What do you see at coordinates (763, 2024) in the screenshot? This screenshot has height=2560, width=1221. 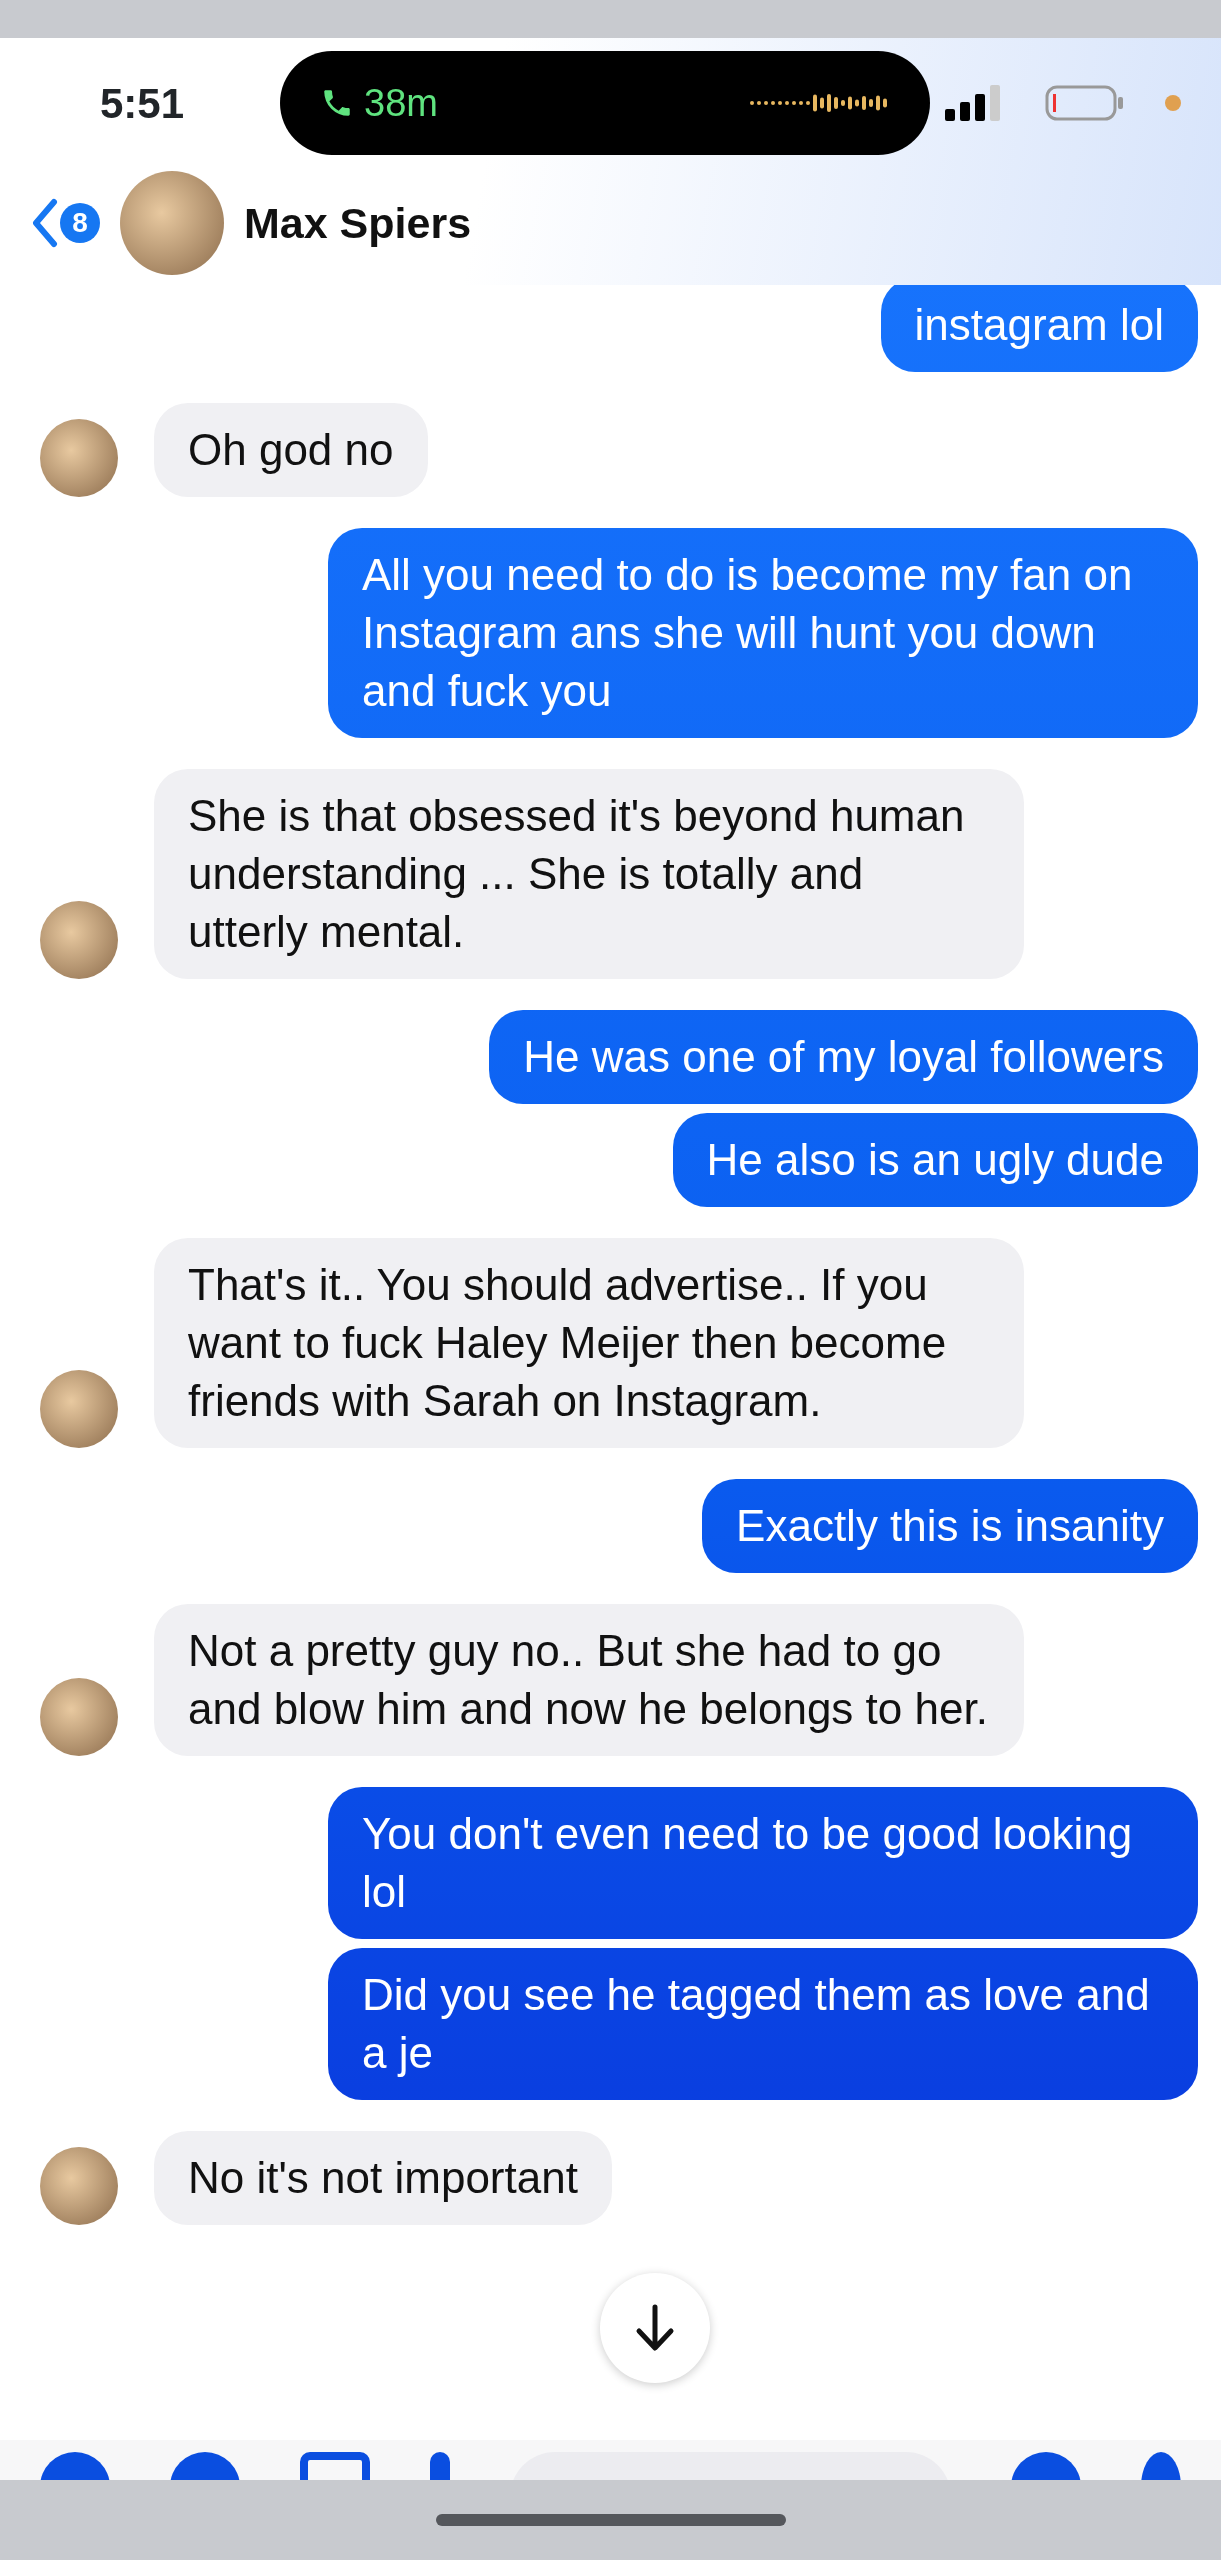 I see `sent-message: Did you see he tagged them as love and a je` at bounding box center [763, 2024].